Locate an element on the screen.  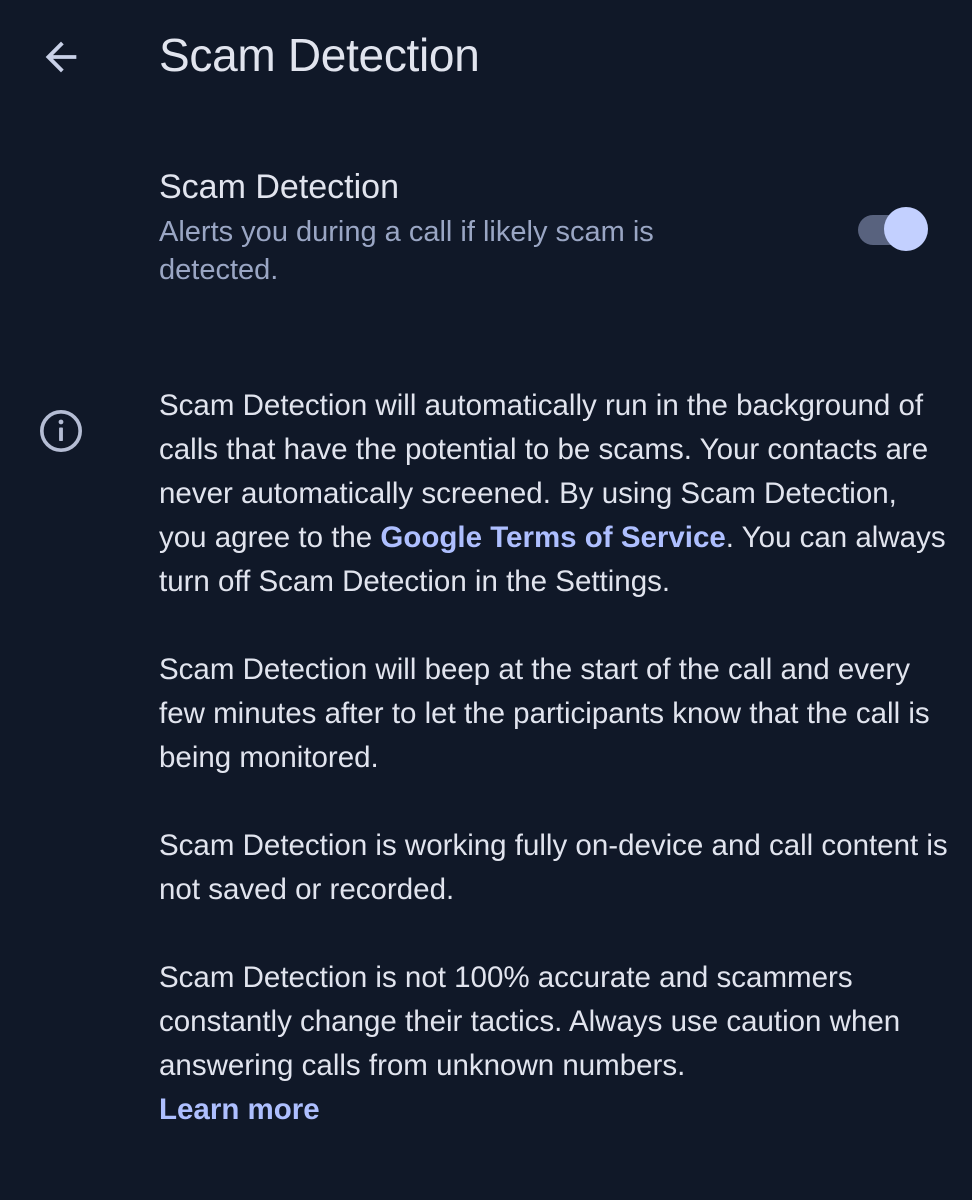
arrow-back-icon is located at coordinates (61, 57).